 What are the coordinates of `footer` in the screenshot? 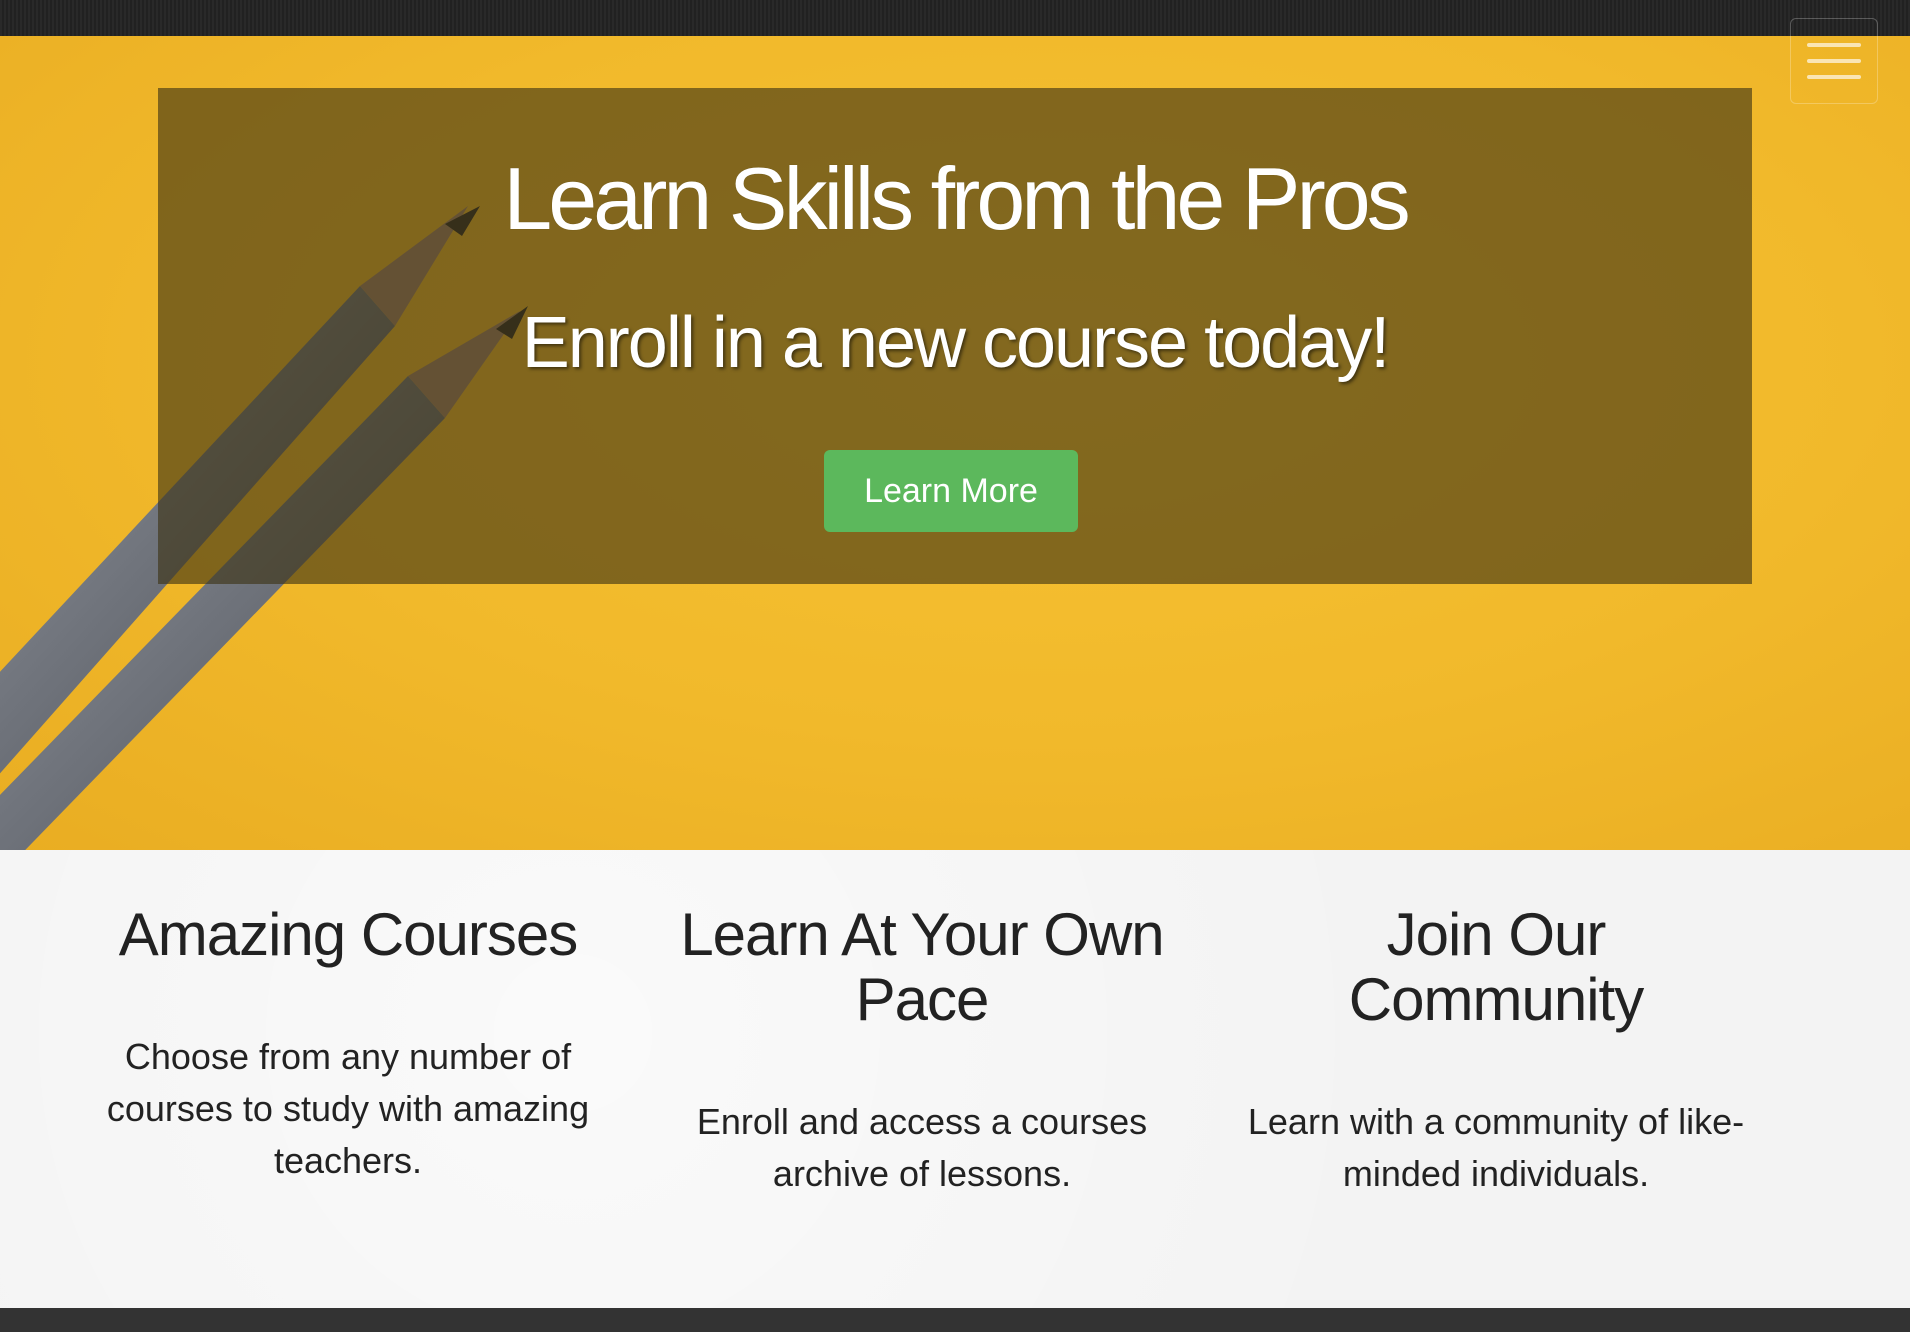 It's located at (955, 1320).